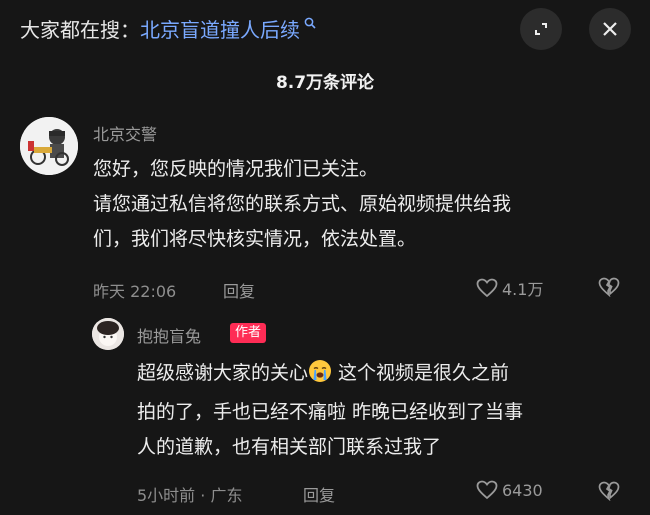 Image resolution: width=650 pixels, height=515 pixels. What do you see at coordinates (330, 412) in the screenshot?
I see `comment-line: 拍的了，手也已经不痛啦 昨晚已经收到了当事` at bounding box center [330, 412].